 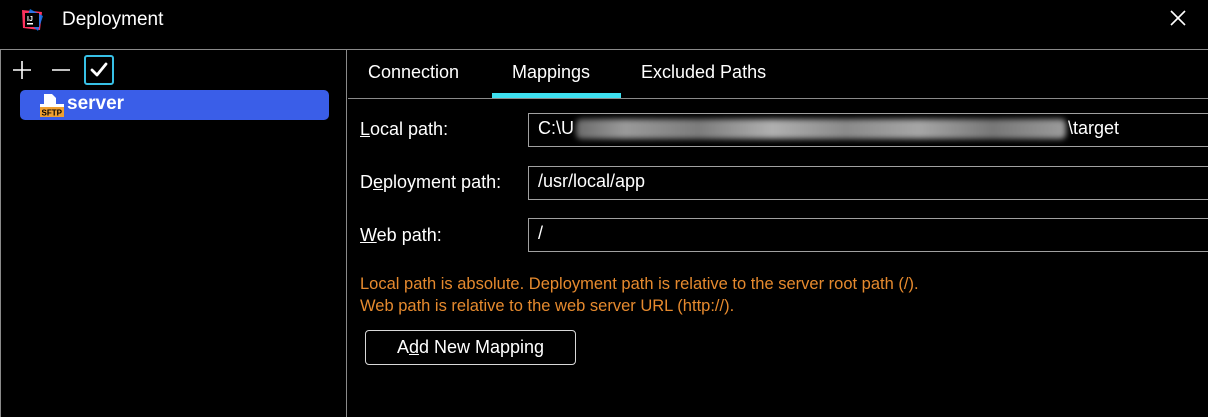 I want to click on checkmark-icon, so click(x=99, y=69).